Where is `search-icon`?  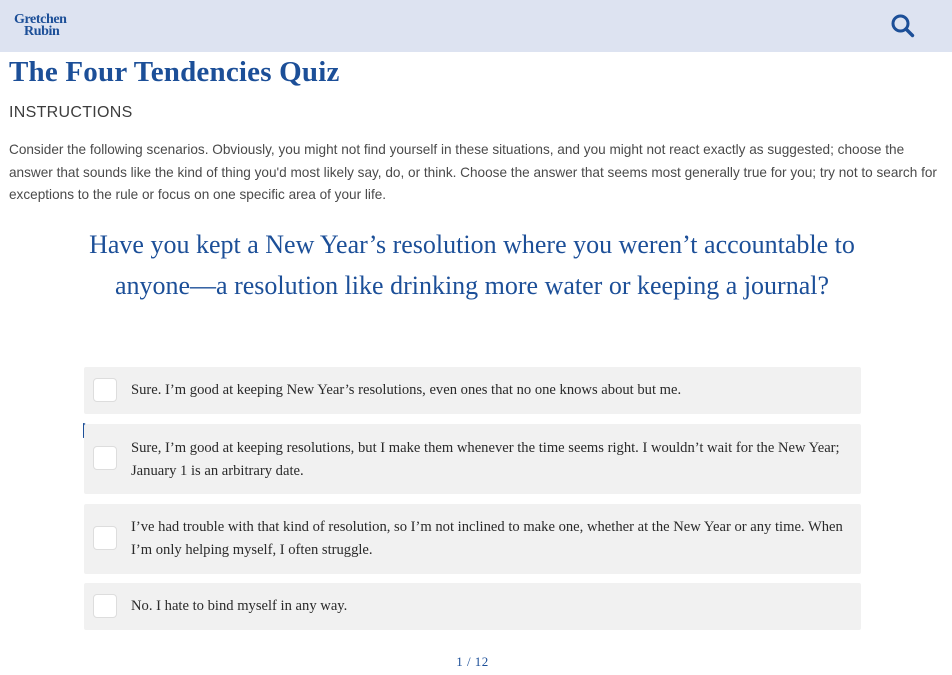 search-icon is located at coordinates (903, 26).